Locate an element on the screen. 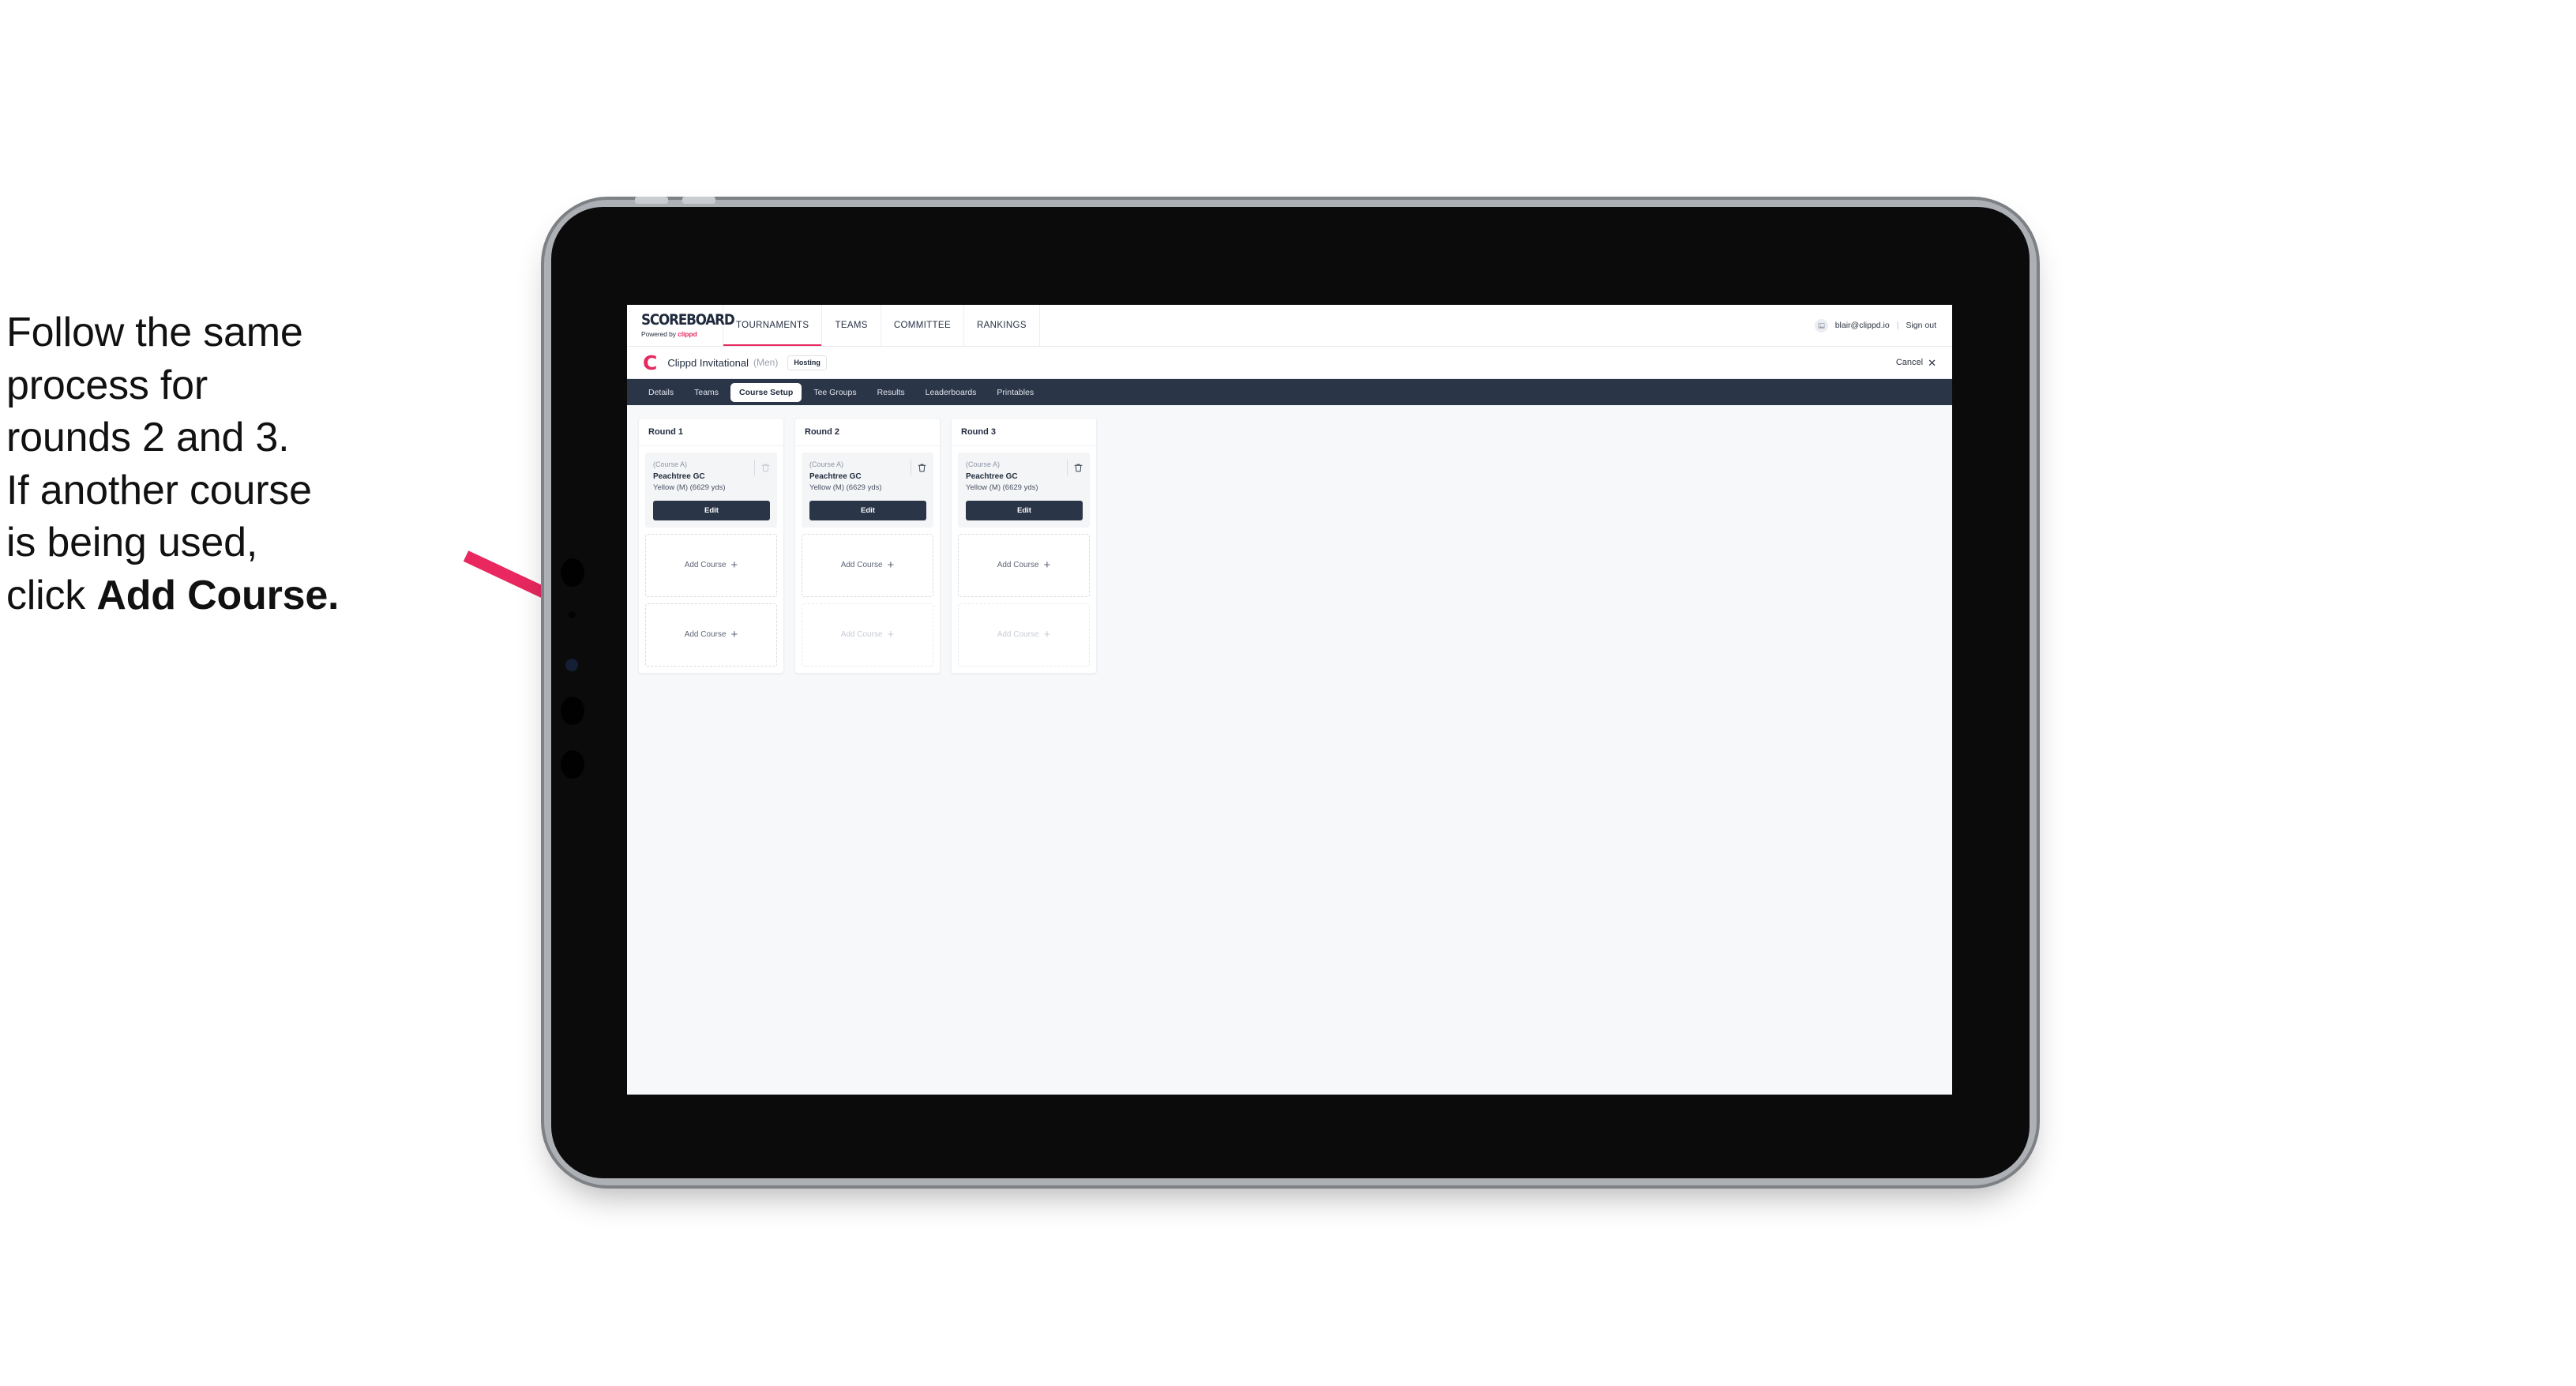  nav-item-tournaments: TOURNAMENTS is located at coordinates (773, 325).